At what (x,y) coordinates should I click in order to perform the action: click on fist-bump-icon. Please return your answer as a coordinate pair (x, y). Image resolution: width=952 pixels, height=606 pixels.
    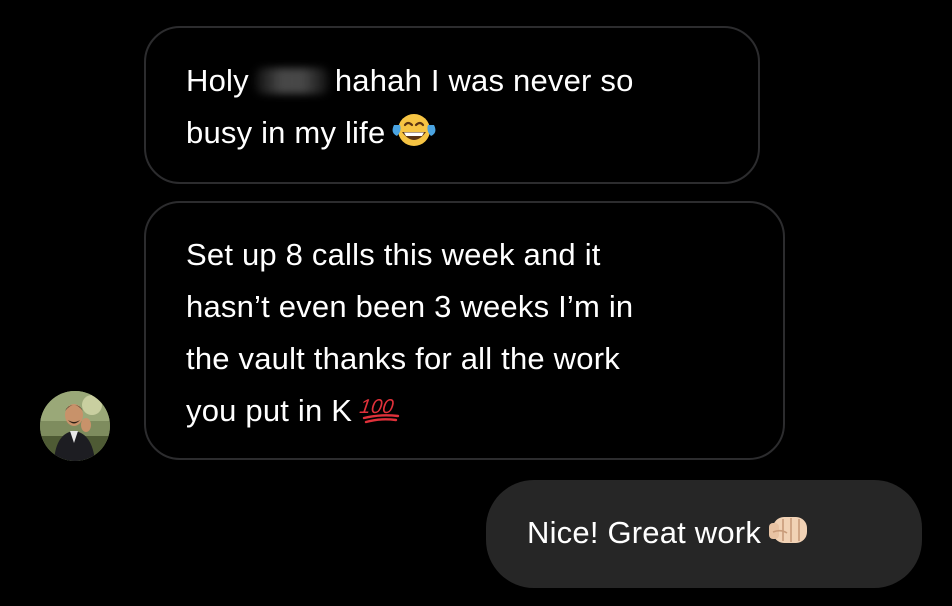
    Looking at the image, I should click on (791, 538).